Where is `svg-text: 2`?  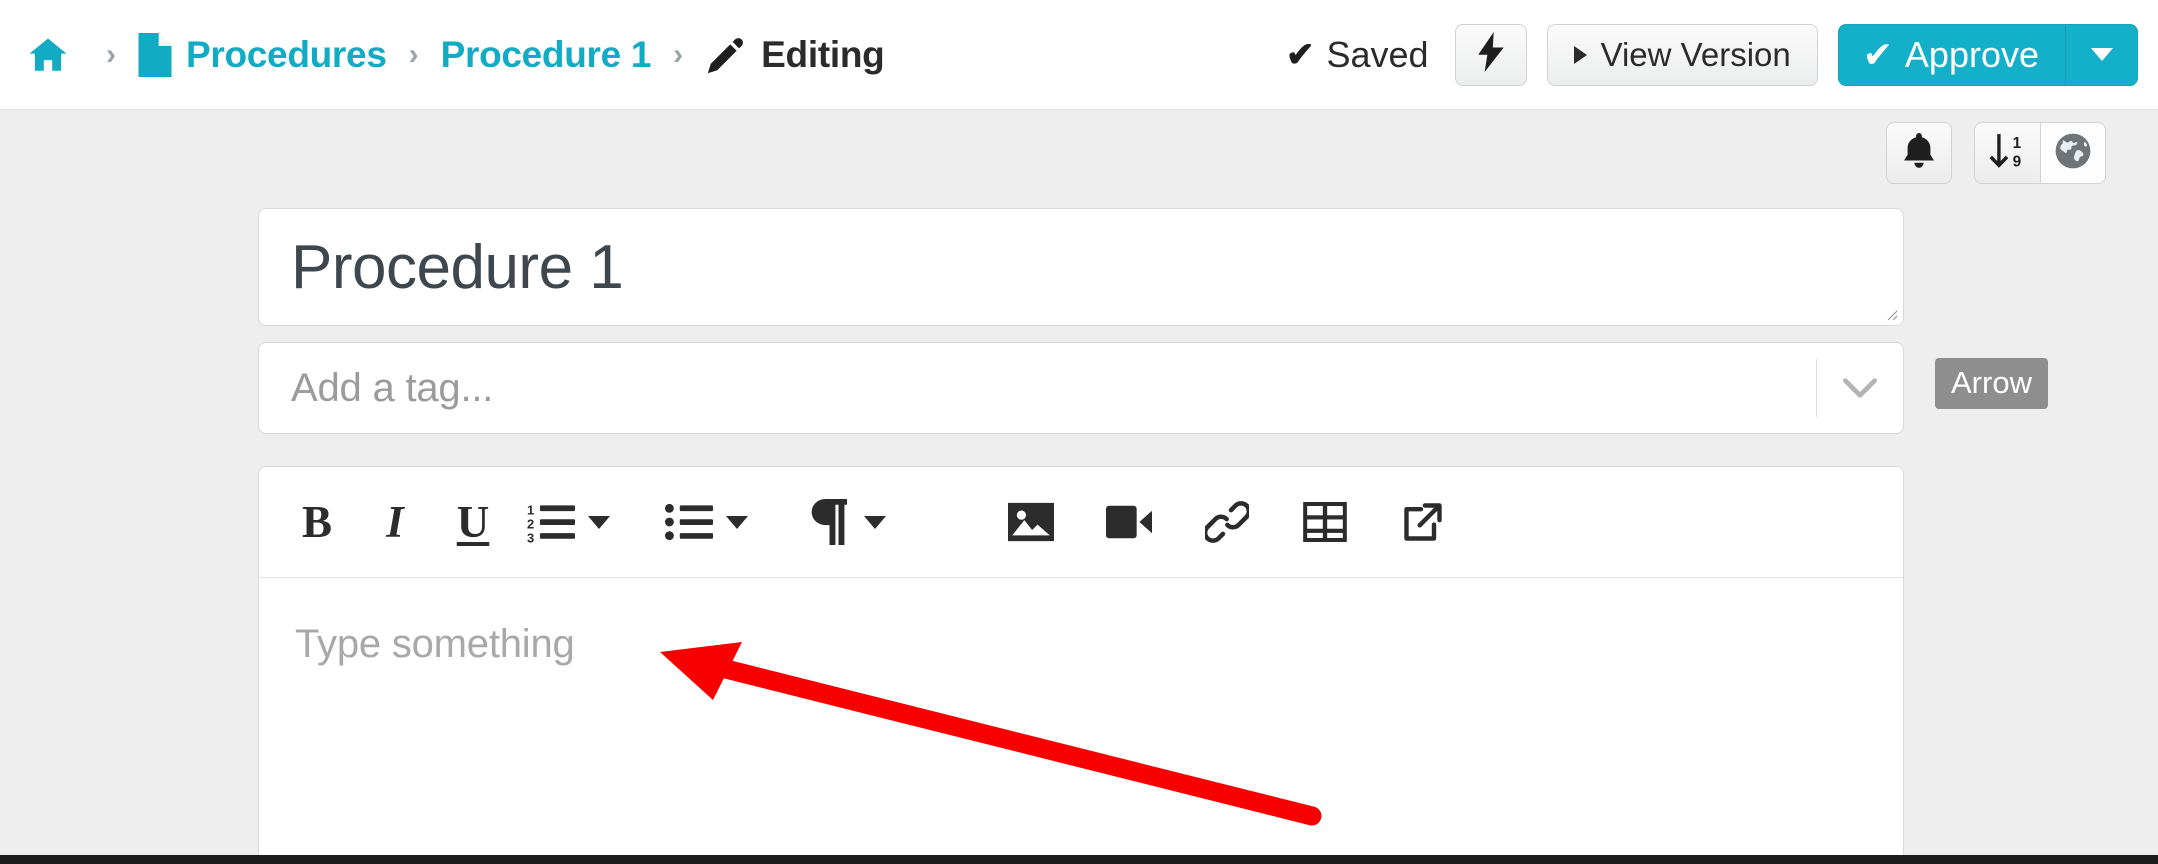 svg-text: 2 is located at coordinates (530, 523).